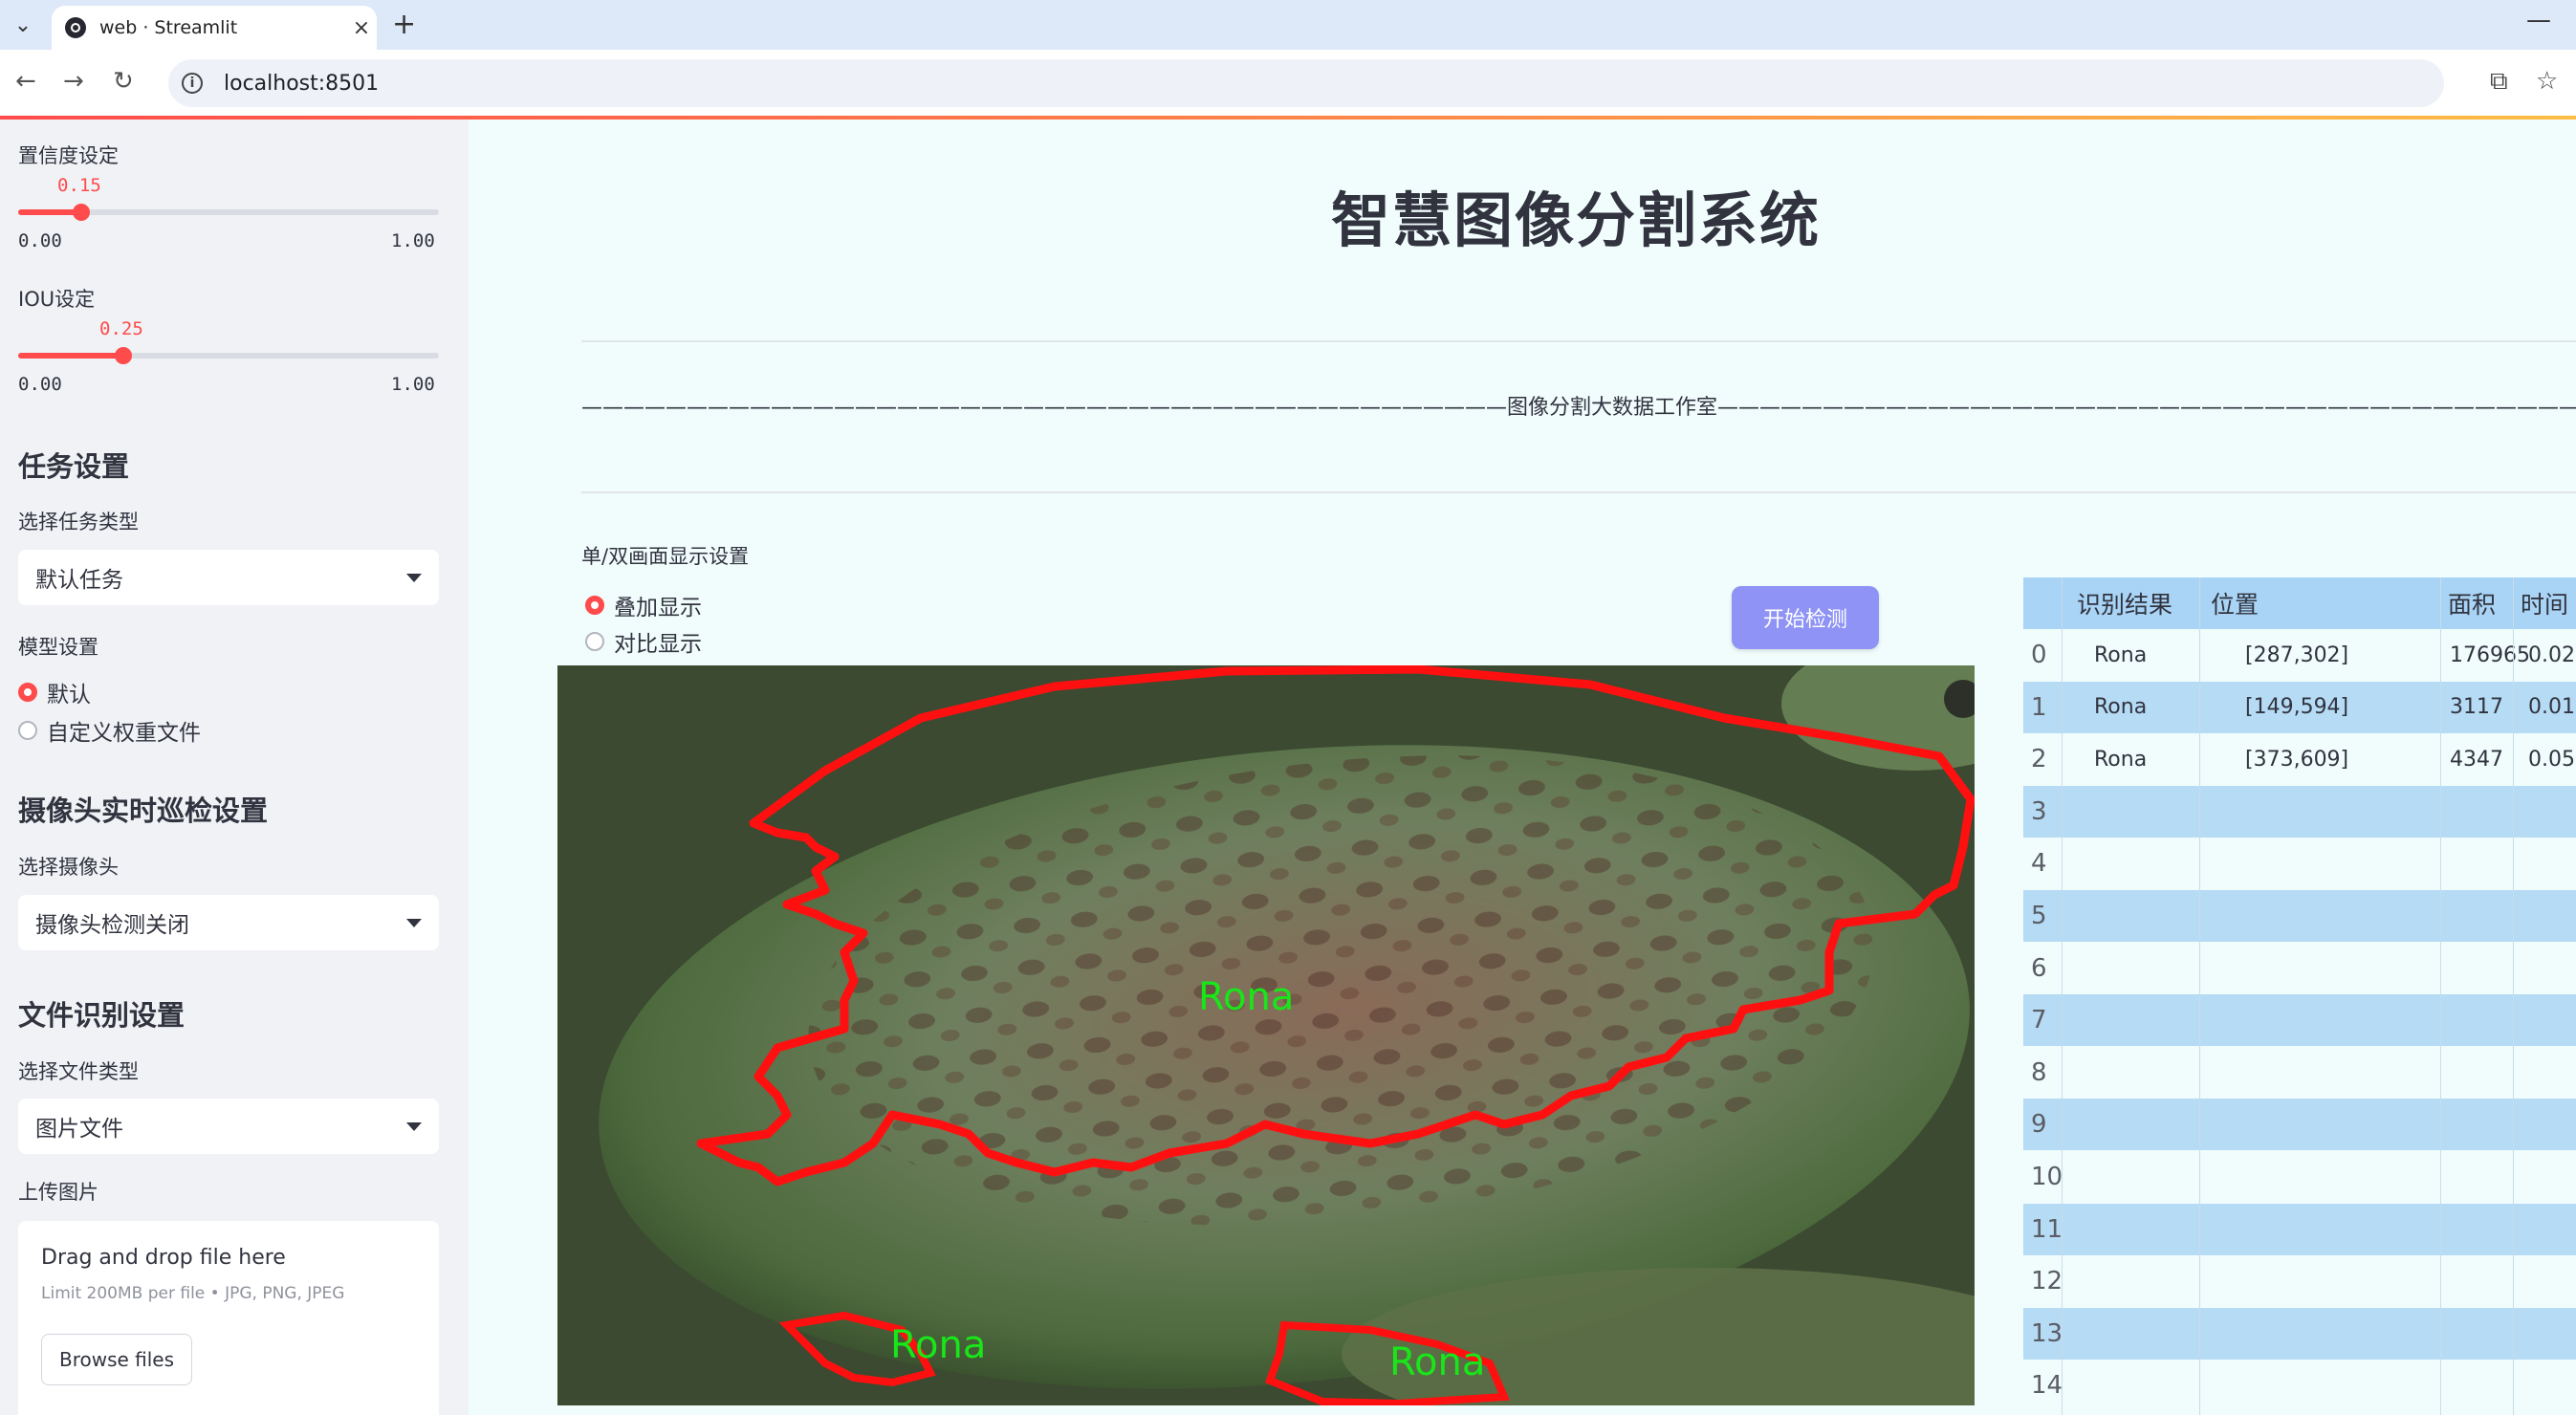 This screenshot has width=2576, height=1415. I want to click on task-select: 默认任务, so click(228, 577).